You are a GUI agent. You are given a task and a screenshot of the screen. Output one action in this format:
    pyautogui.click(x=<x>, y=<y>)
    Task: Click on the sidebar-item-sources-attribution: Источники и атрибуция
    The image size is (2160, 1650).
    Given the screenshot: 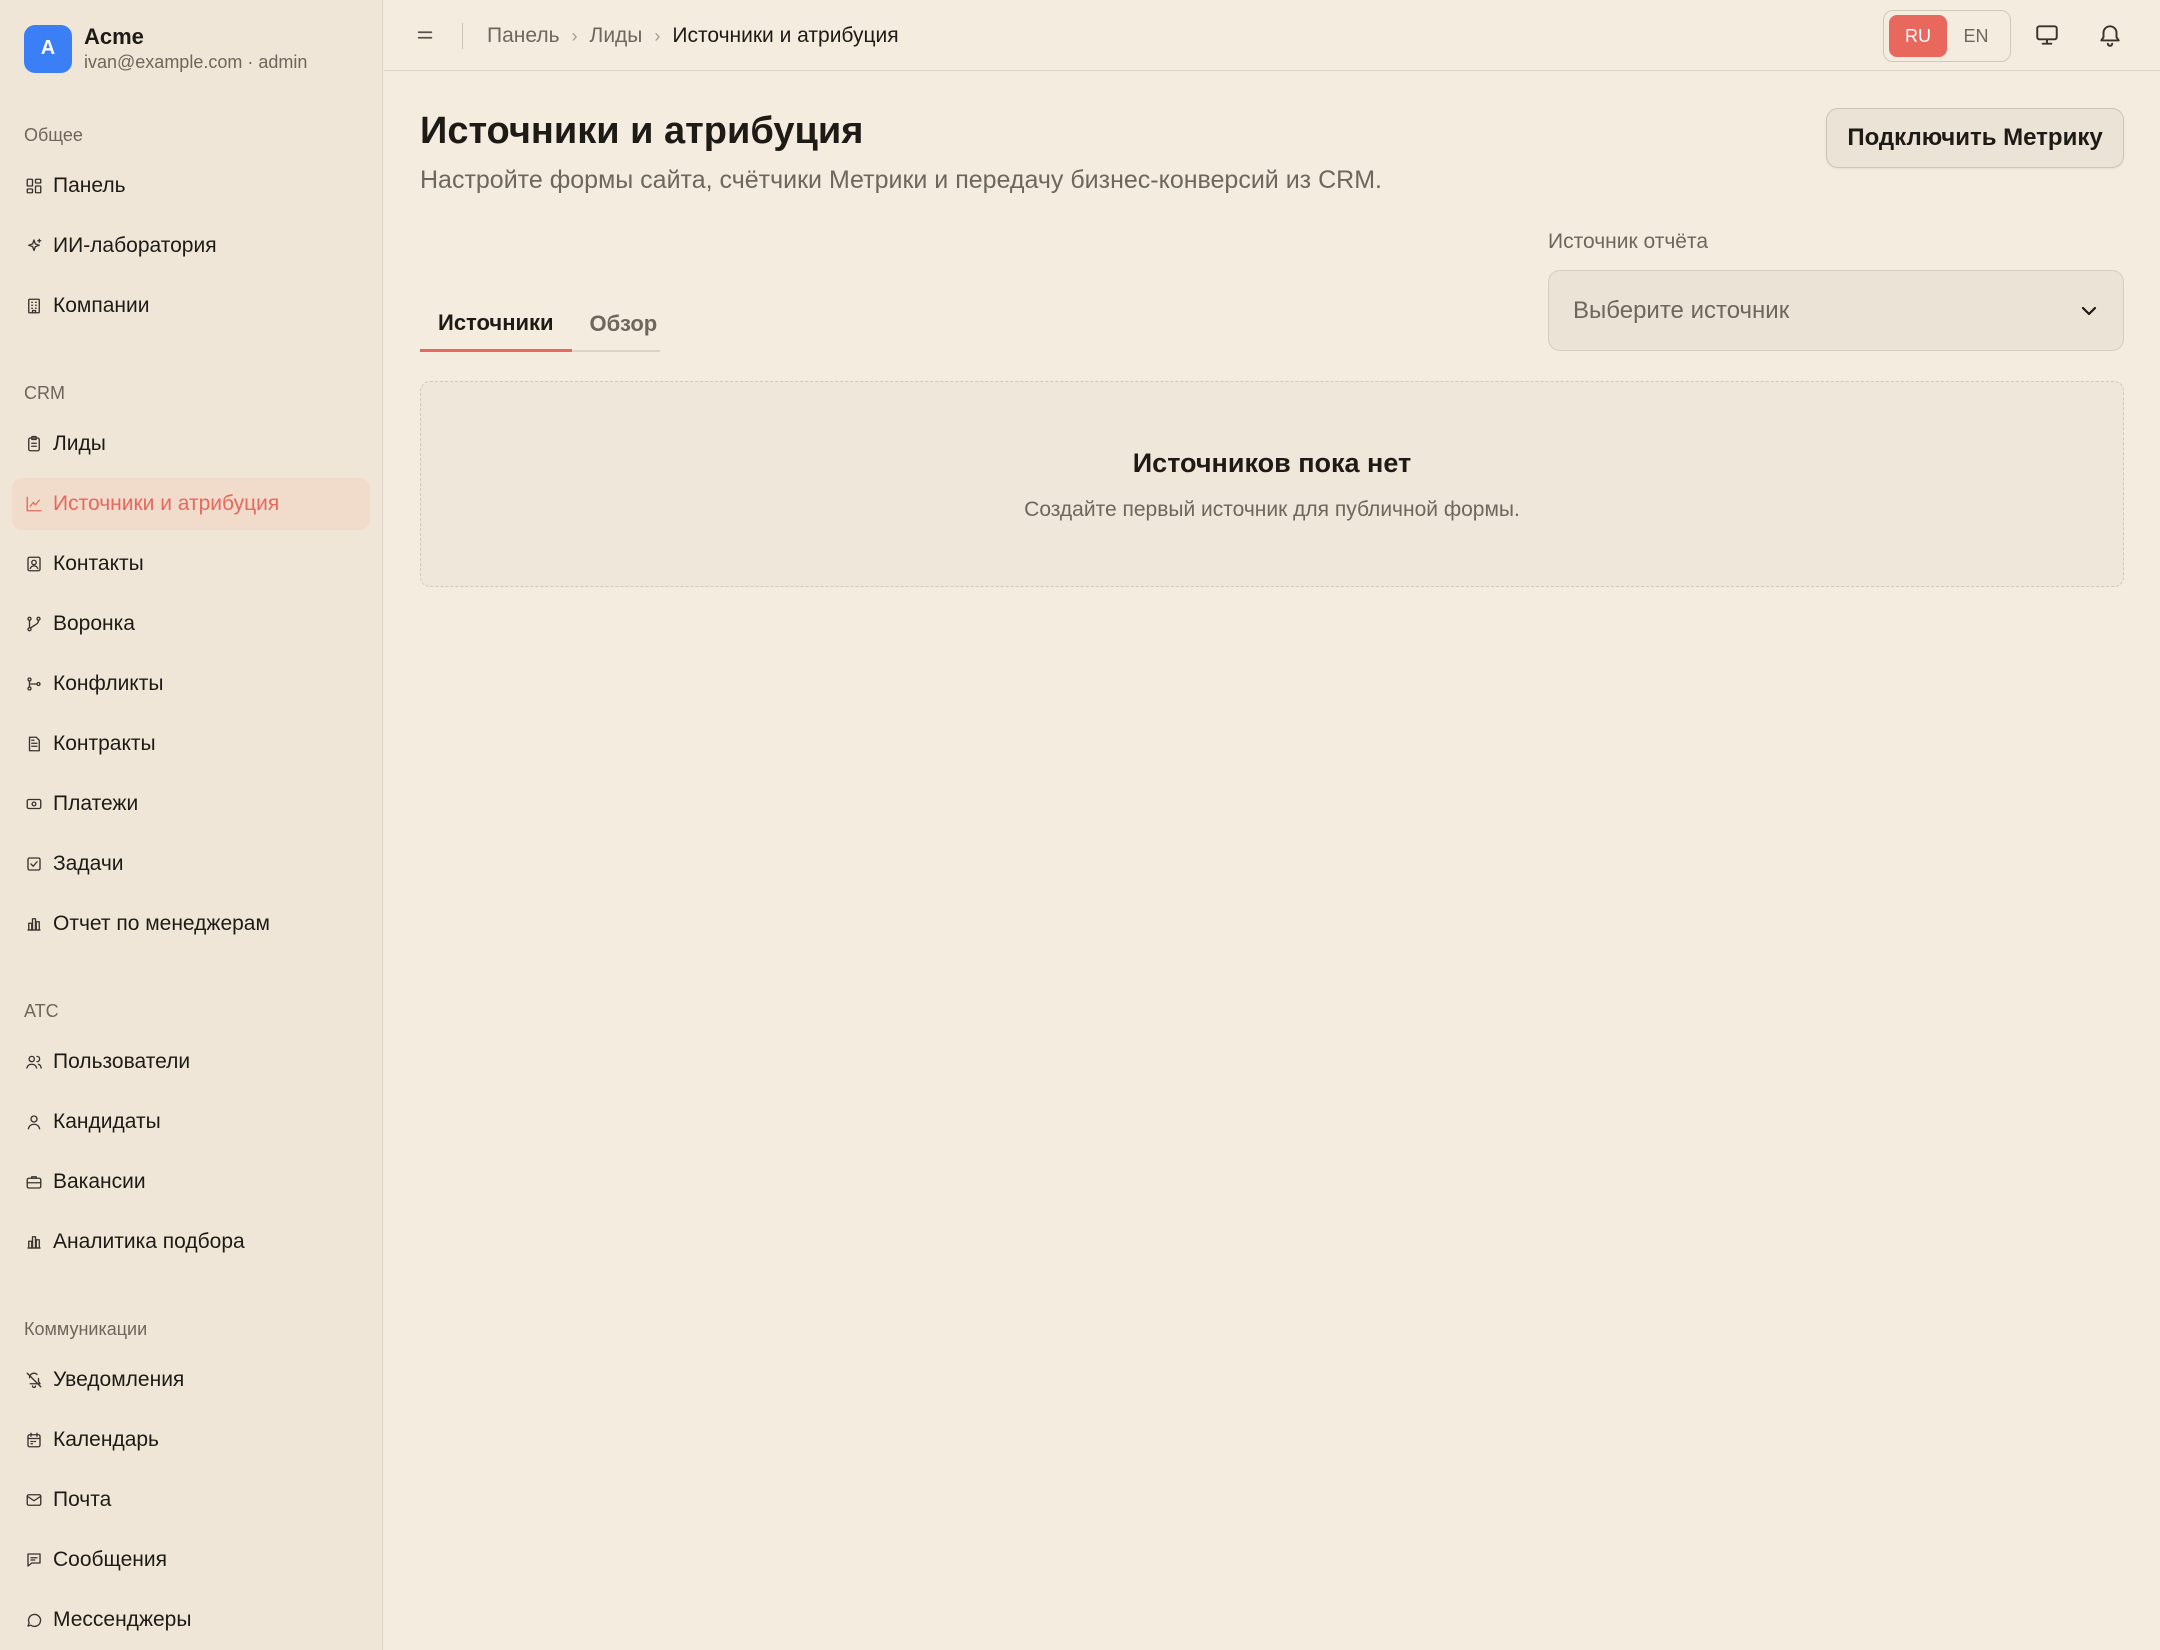 What is the action you would take?
    pyautogui.click(x=191, y=504)
    